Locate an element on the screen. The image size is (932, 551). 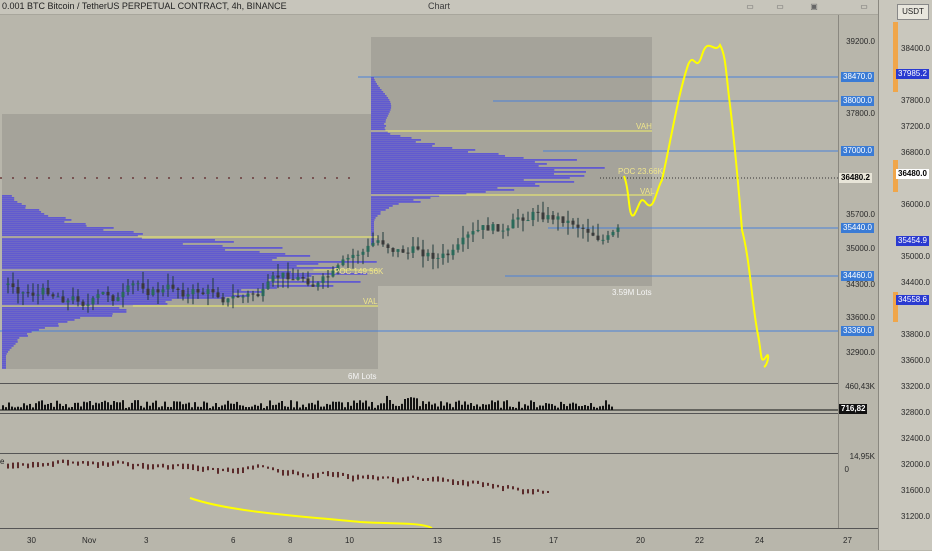
time-tick: 13 is located at coordinates (437, 540).